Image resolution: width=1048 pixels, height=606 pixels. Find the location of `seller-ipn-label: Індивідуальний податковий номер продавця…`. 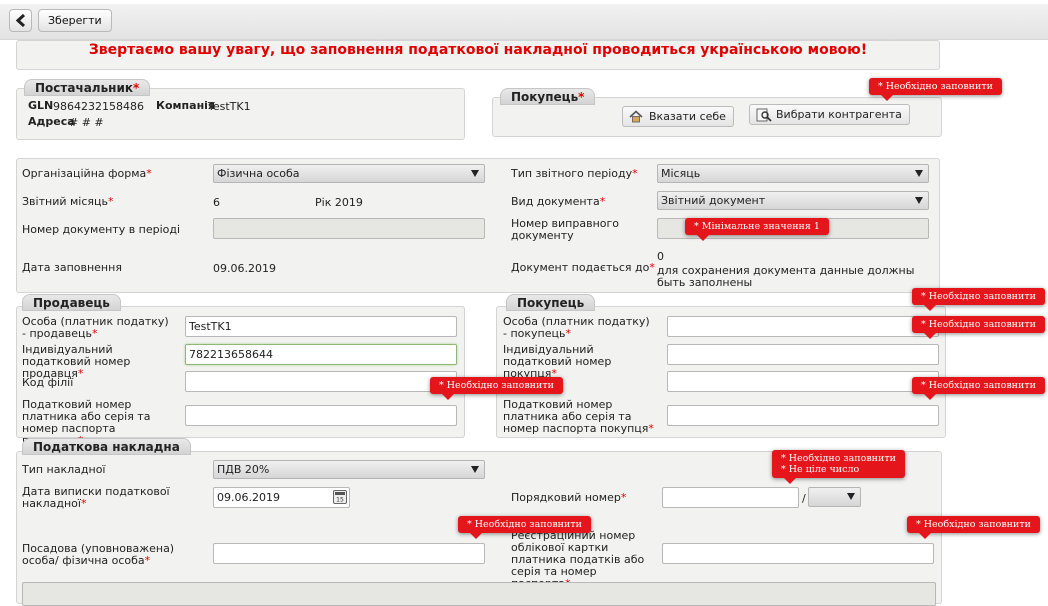

seller-ipn-label: Індивідуальний податковий номер продавця… is located at coordinates (76, 361).